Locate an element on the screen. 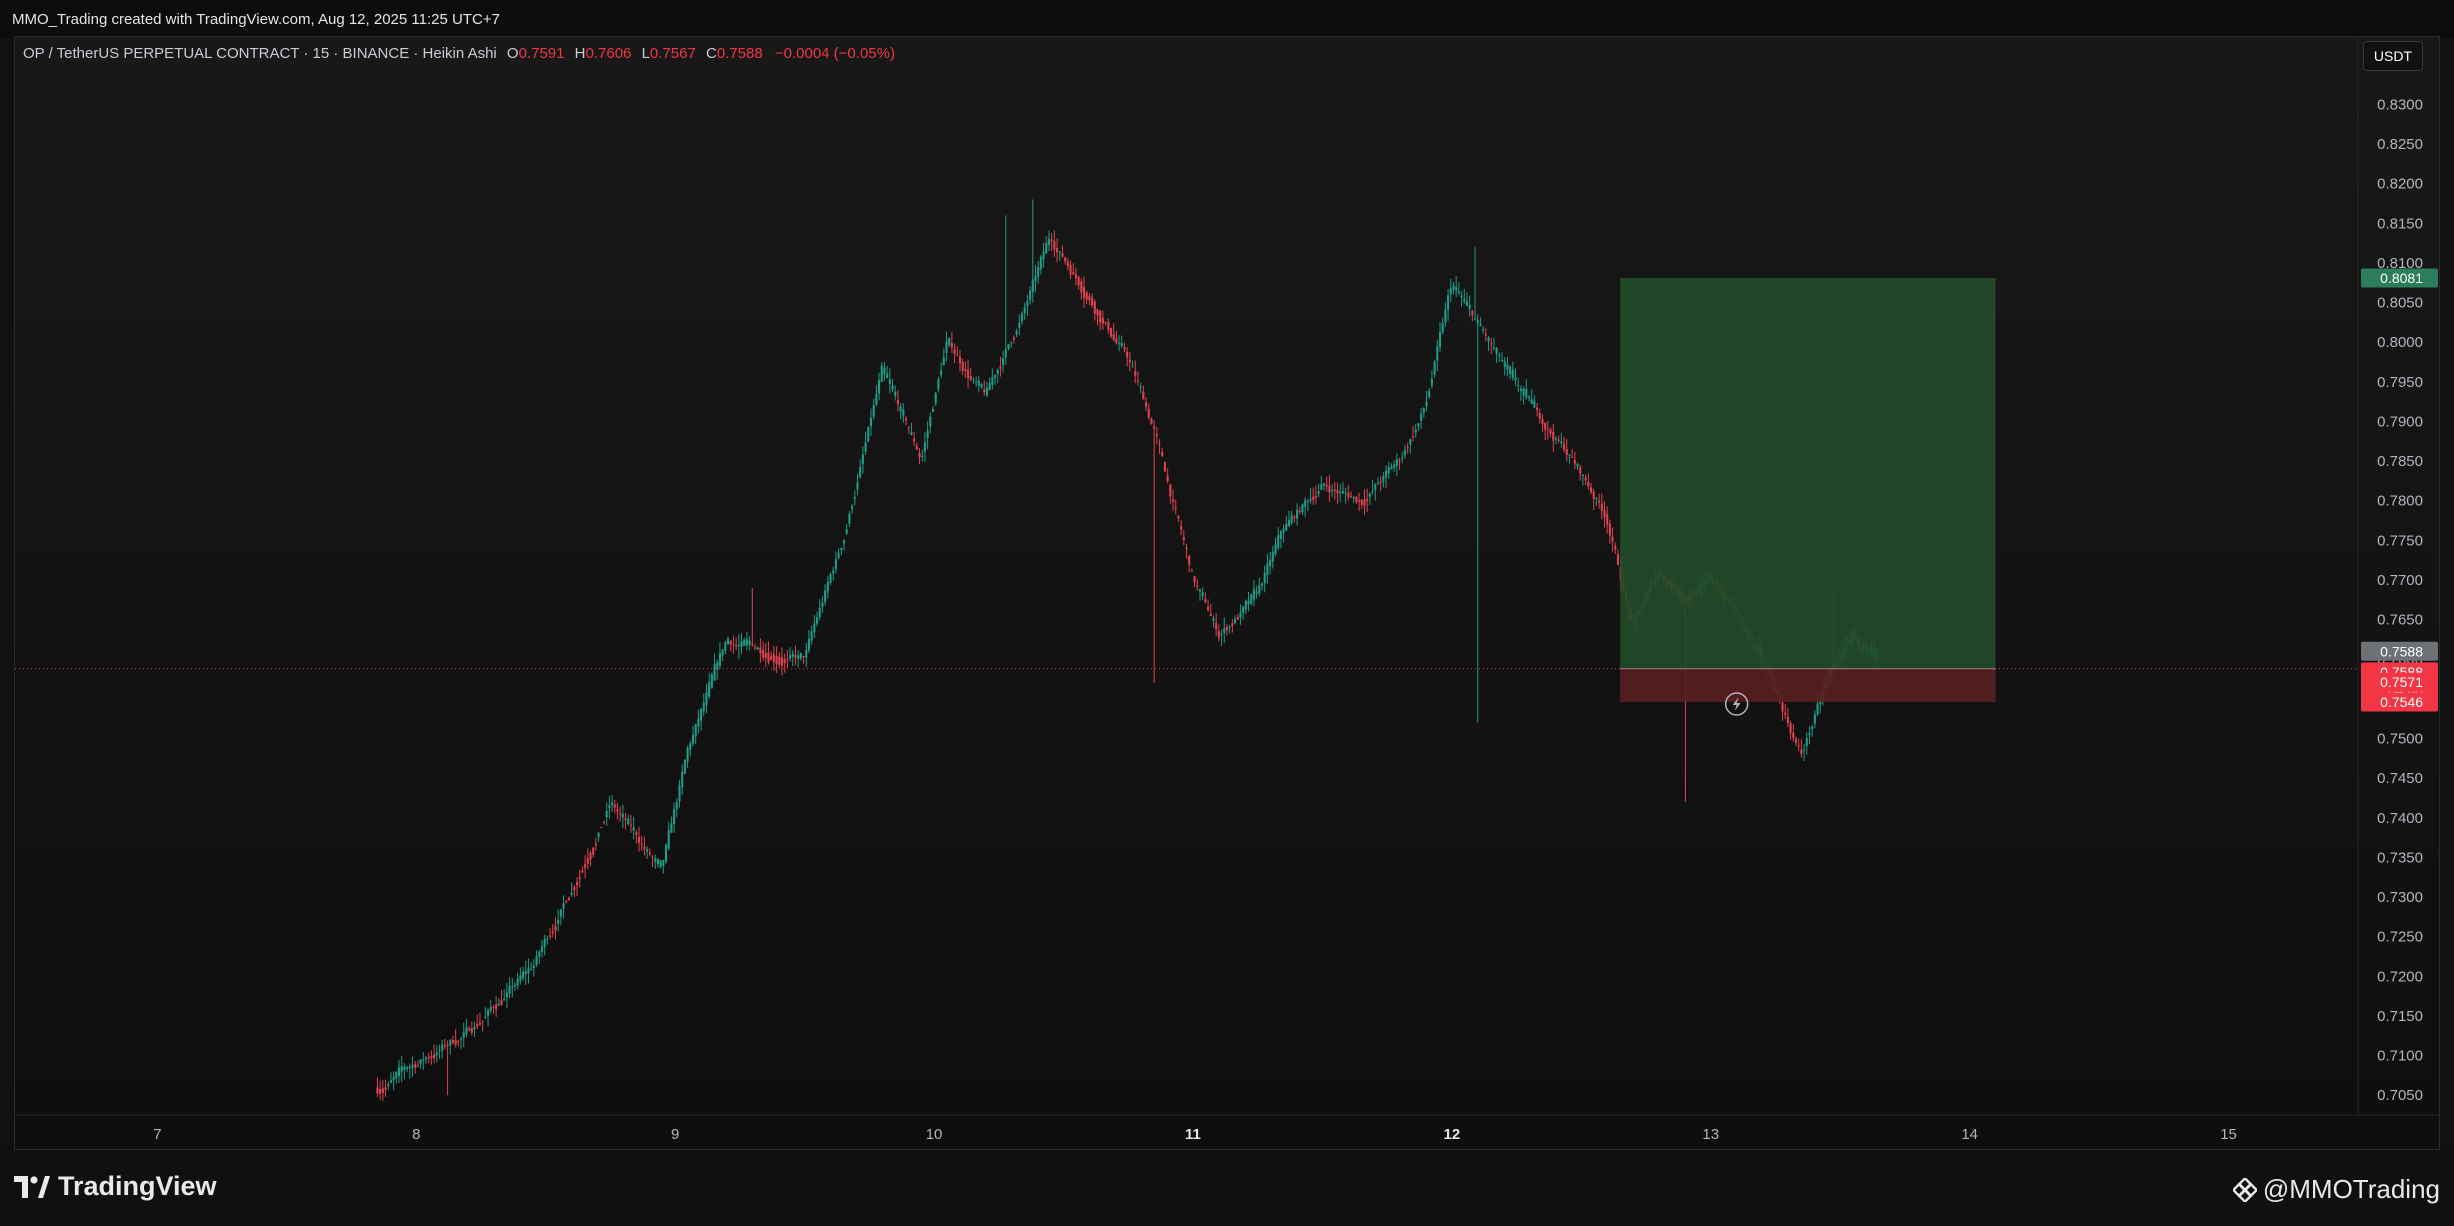  stop-price-text: 0.7546 is located at coordinates (2401, 702).